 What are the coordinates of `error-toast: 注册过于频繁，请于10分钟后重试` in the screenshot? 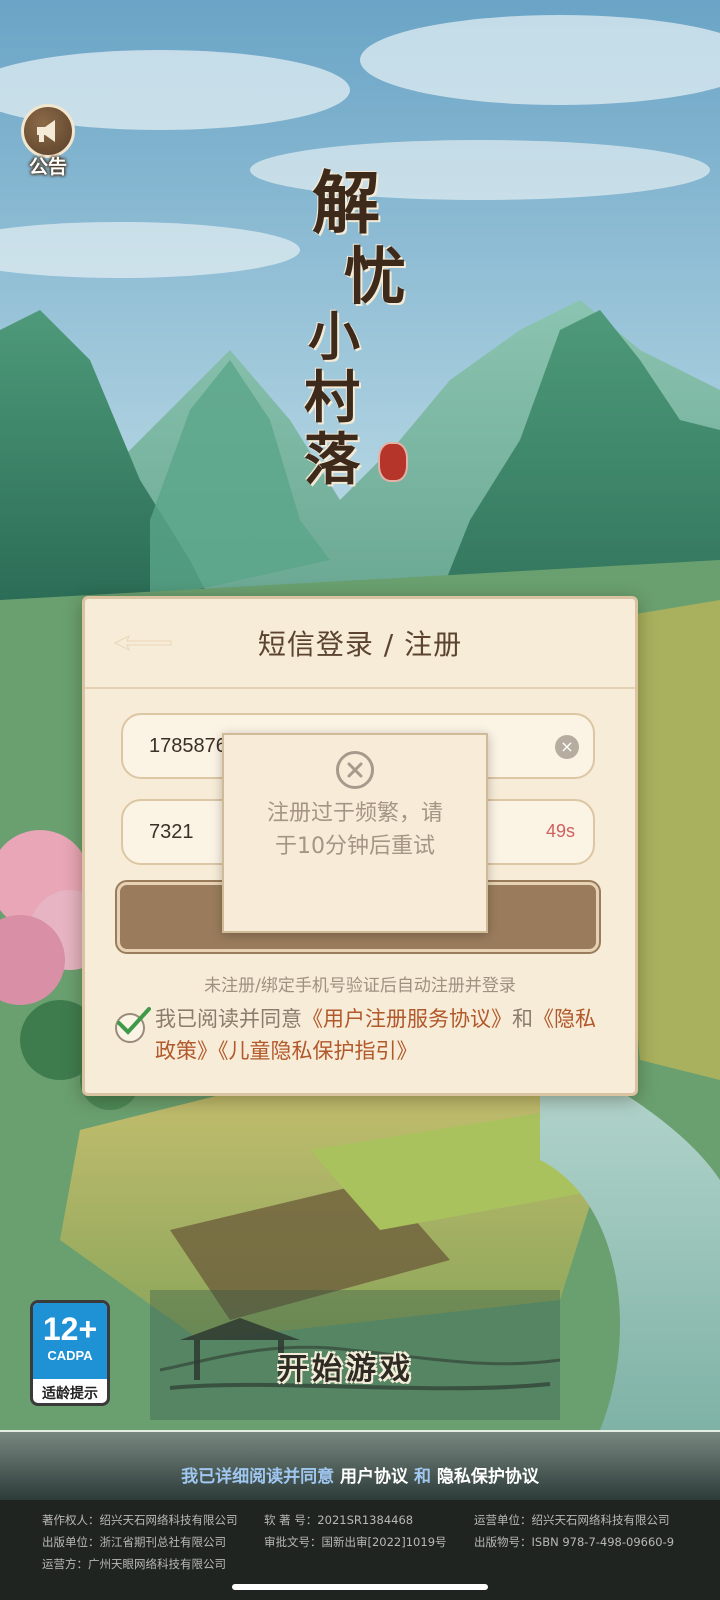 It's located at (355, 833).